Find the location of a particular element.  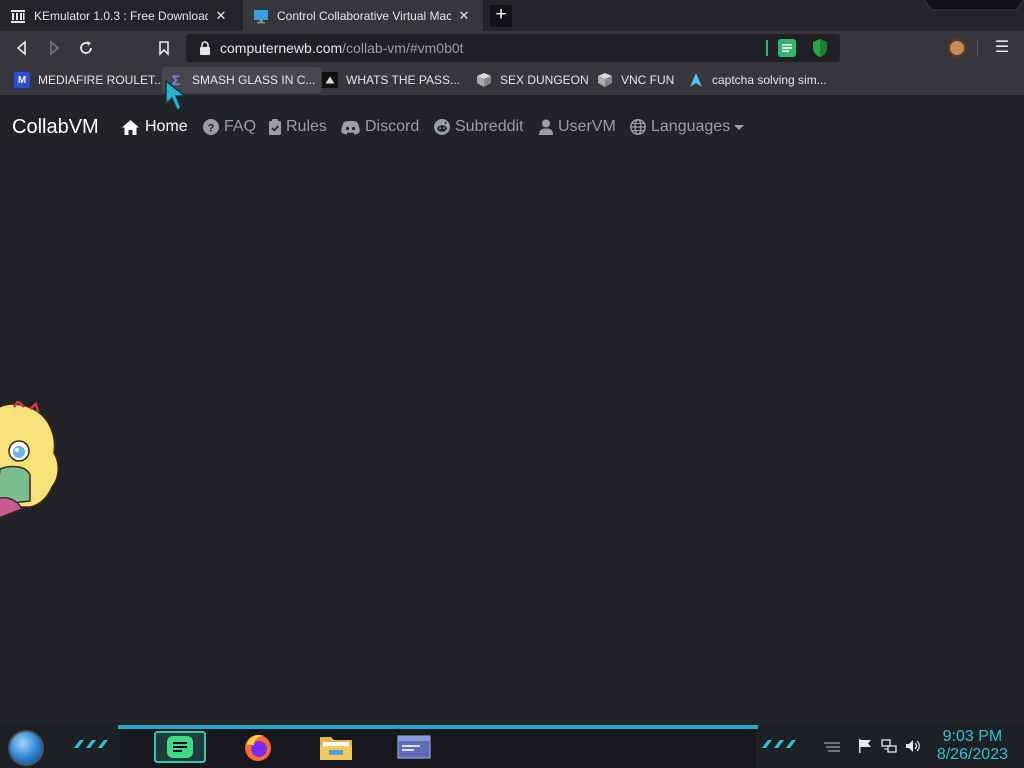

nav-uservm: UserVM is located at coordinates (577, 127).